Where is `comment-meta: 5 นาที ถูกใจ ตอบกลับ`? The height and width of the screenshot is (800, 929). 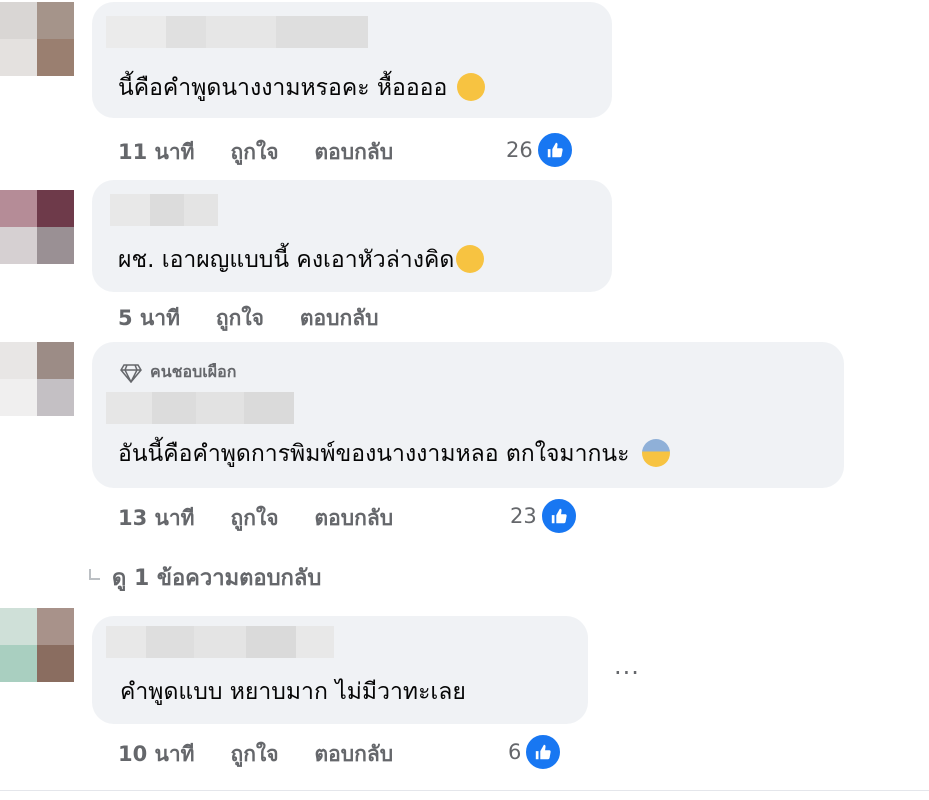 comment-meta: 5 นาที ถูกใจ ตอบกลับ is located at coordinates (248, 318).